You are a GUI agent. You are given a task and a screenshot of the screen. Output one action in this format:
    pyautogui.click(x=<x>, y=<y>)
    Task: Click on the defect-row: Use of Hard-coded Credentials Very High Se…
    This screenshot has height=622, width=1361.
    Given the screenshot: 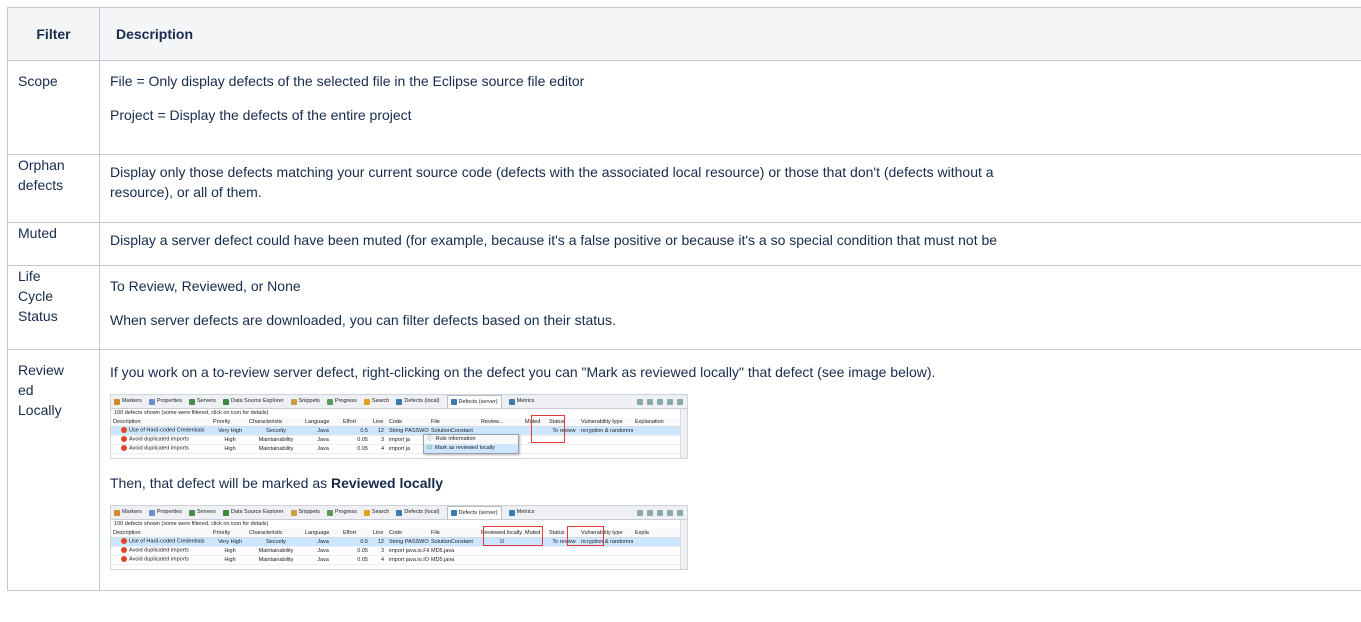 What is the action you would take?
    pyautogui.click(x=399, y=431)
    